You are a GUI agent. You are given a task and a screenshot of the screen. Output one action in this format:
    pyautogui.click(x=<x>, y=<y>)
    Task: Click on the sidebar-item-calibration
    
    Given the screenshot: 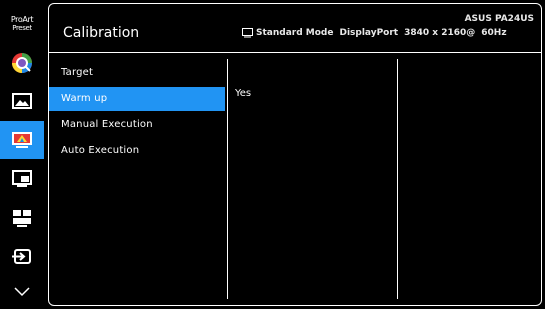 What is the action you would take?
    pyautogui.click(x=22, y=140)
    